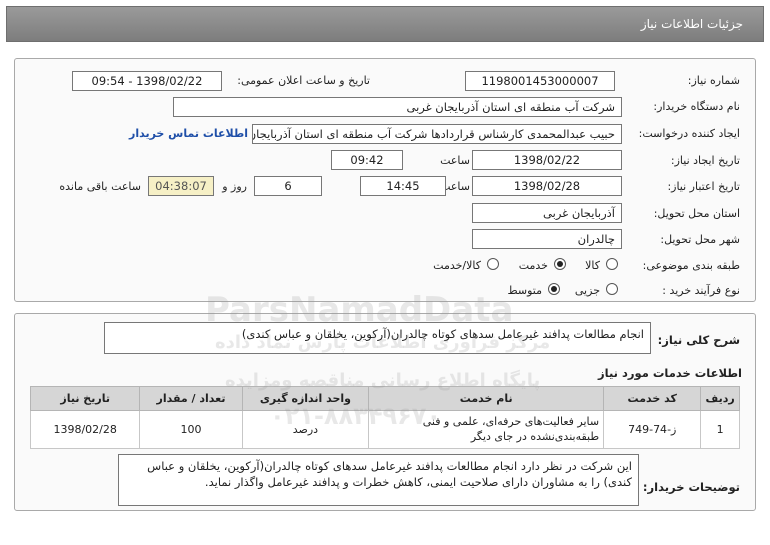 This screenshot has width=770, height=545. Describe the element at coordinates (85, 398) in the screenshot. I see `col-date-header: تاریخ نیاز` at that location.